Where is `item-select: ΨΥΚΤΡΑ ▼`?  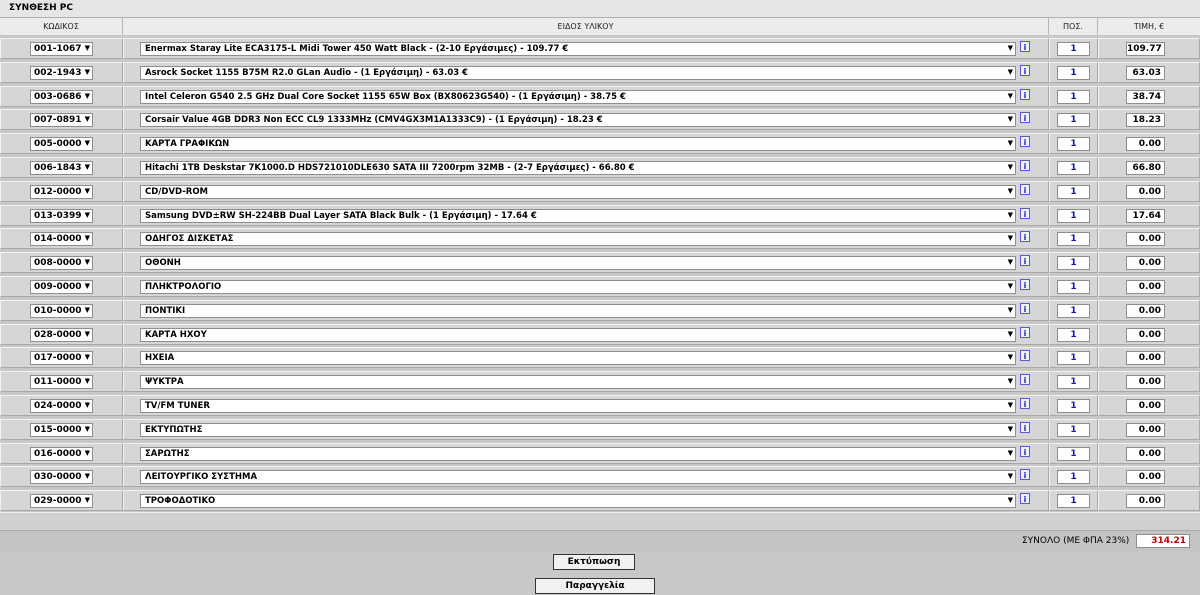
item-select: ΨΥΚΤΡΑ ▼ is located at coordinates (578, 382).